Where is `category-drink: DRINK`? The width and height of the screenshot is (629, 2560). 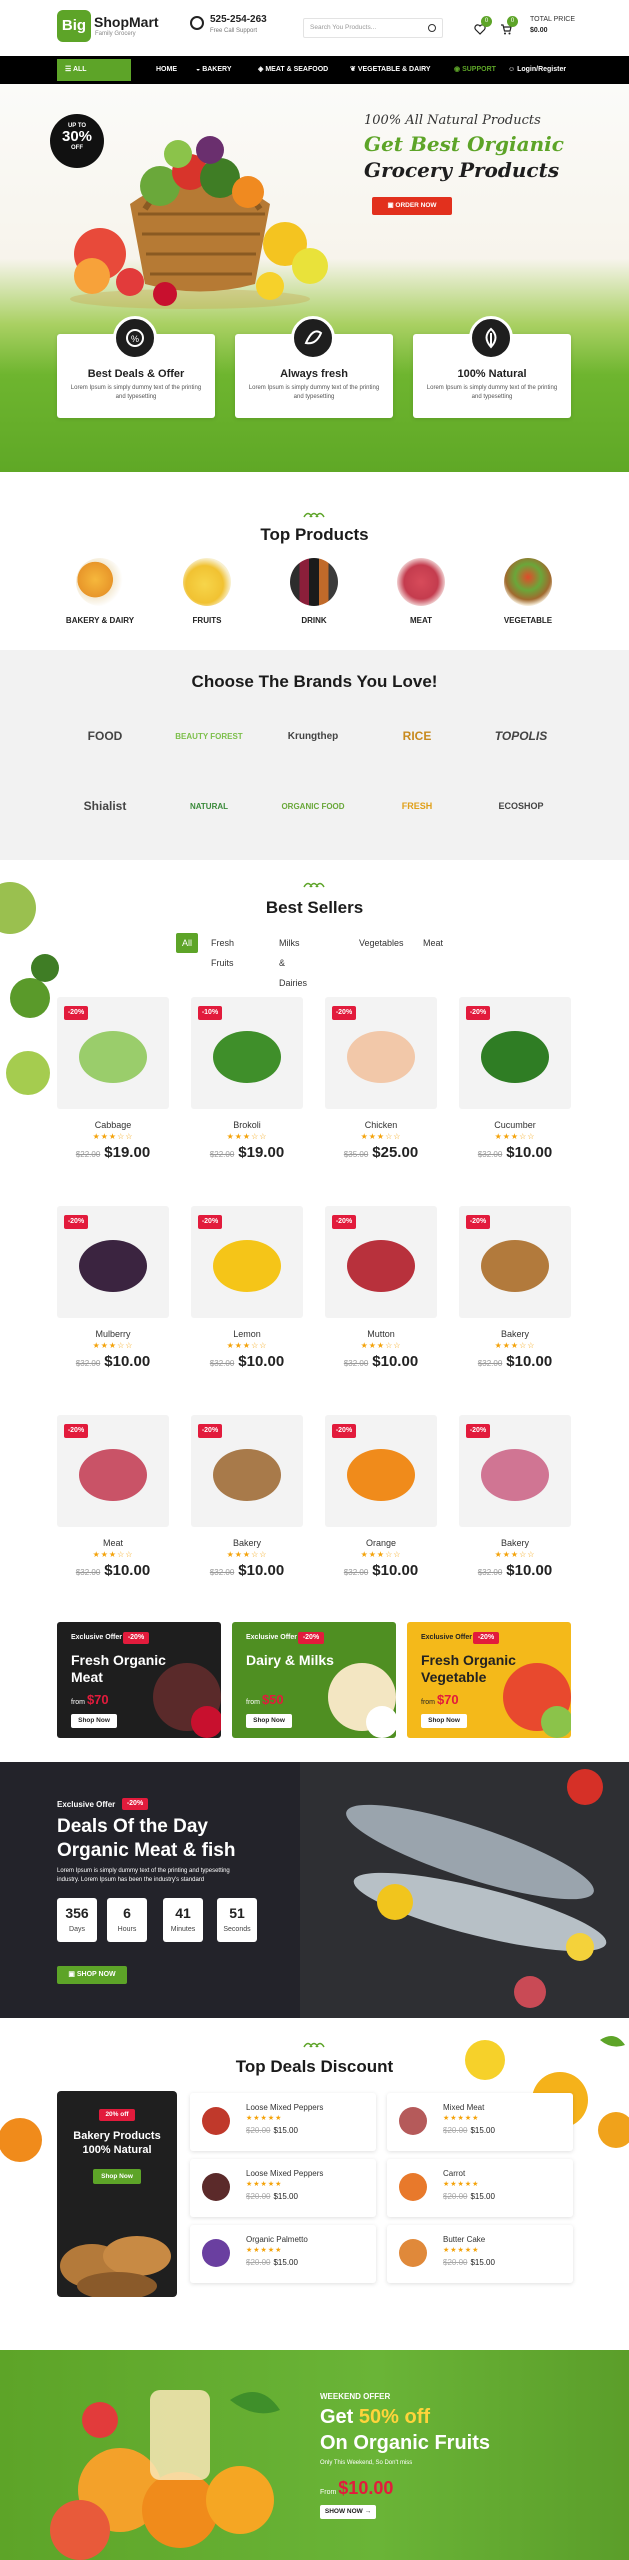 category-drink: DRINK is located at coordinates (314, 593).